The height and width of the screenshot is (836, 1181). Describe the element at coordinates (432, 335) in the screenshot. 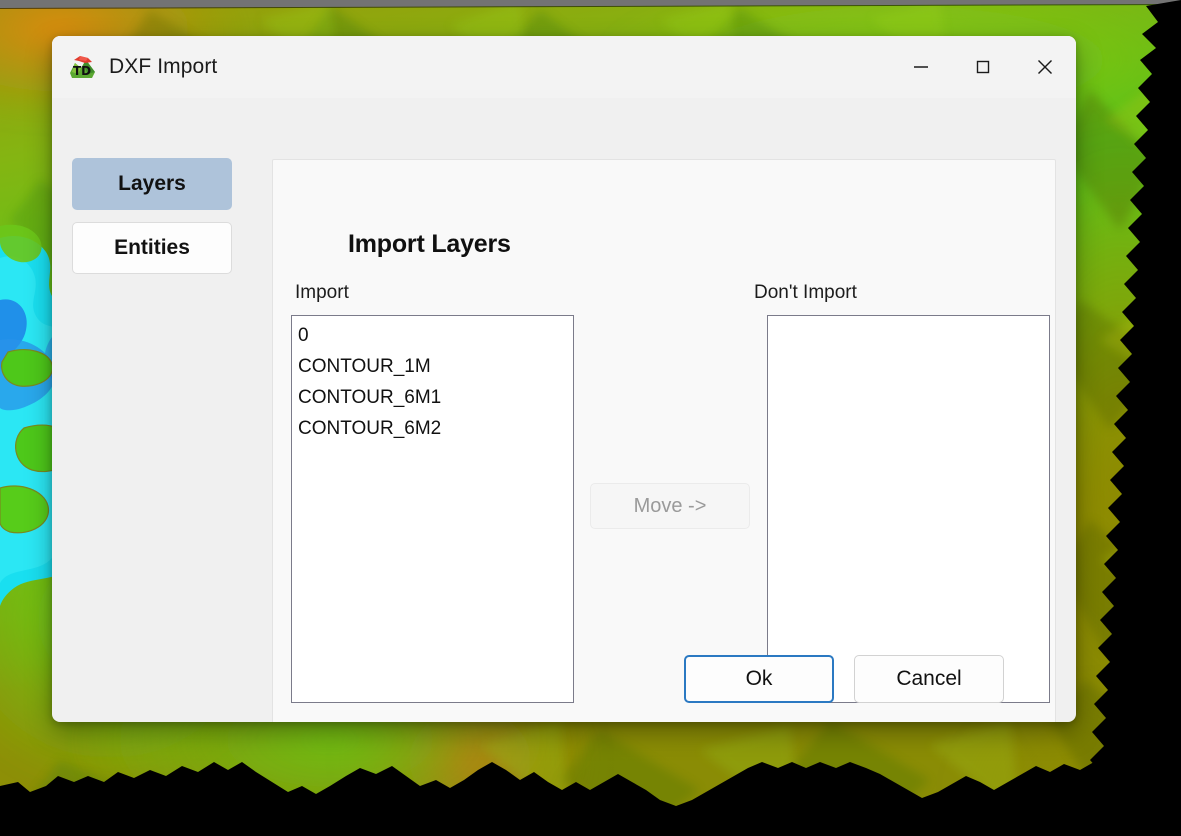

I see `list-item: 0` at that location.